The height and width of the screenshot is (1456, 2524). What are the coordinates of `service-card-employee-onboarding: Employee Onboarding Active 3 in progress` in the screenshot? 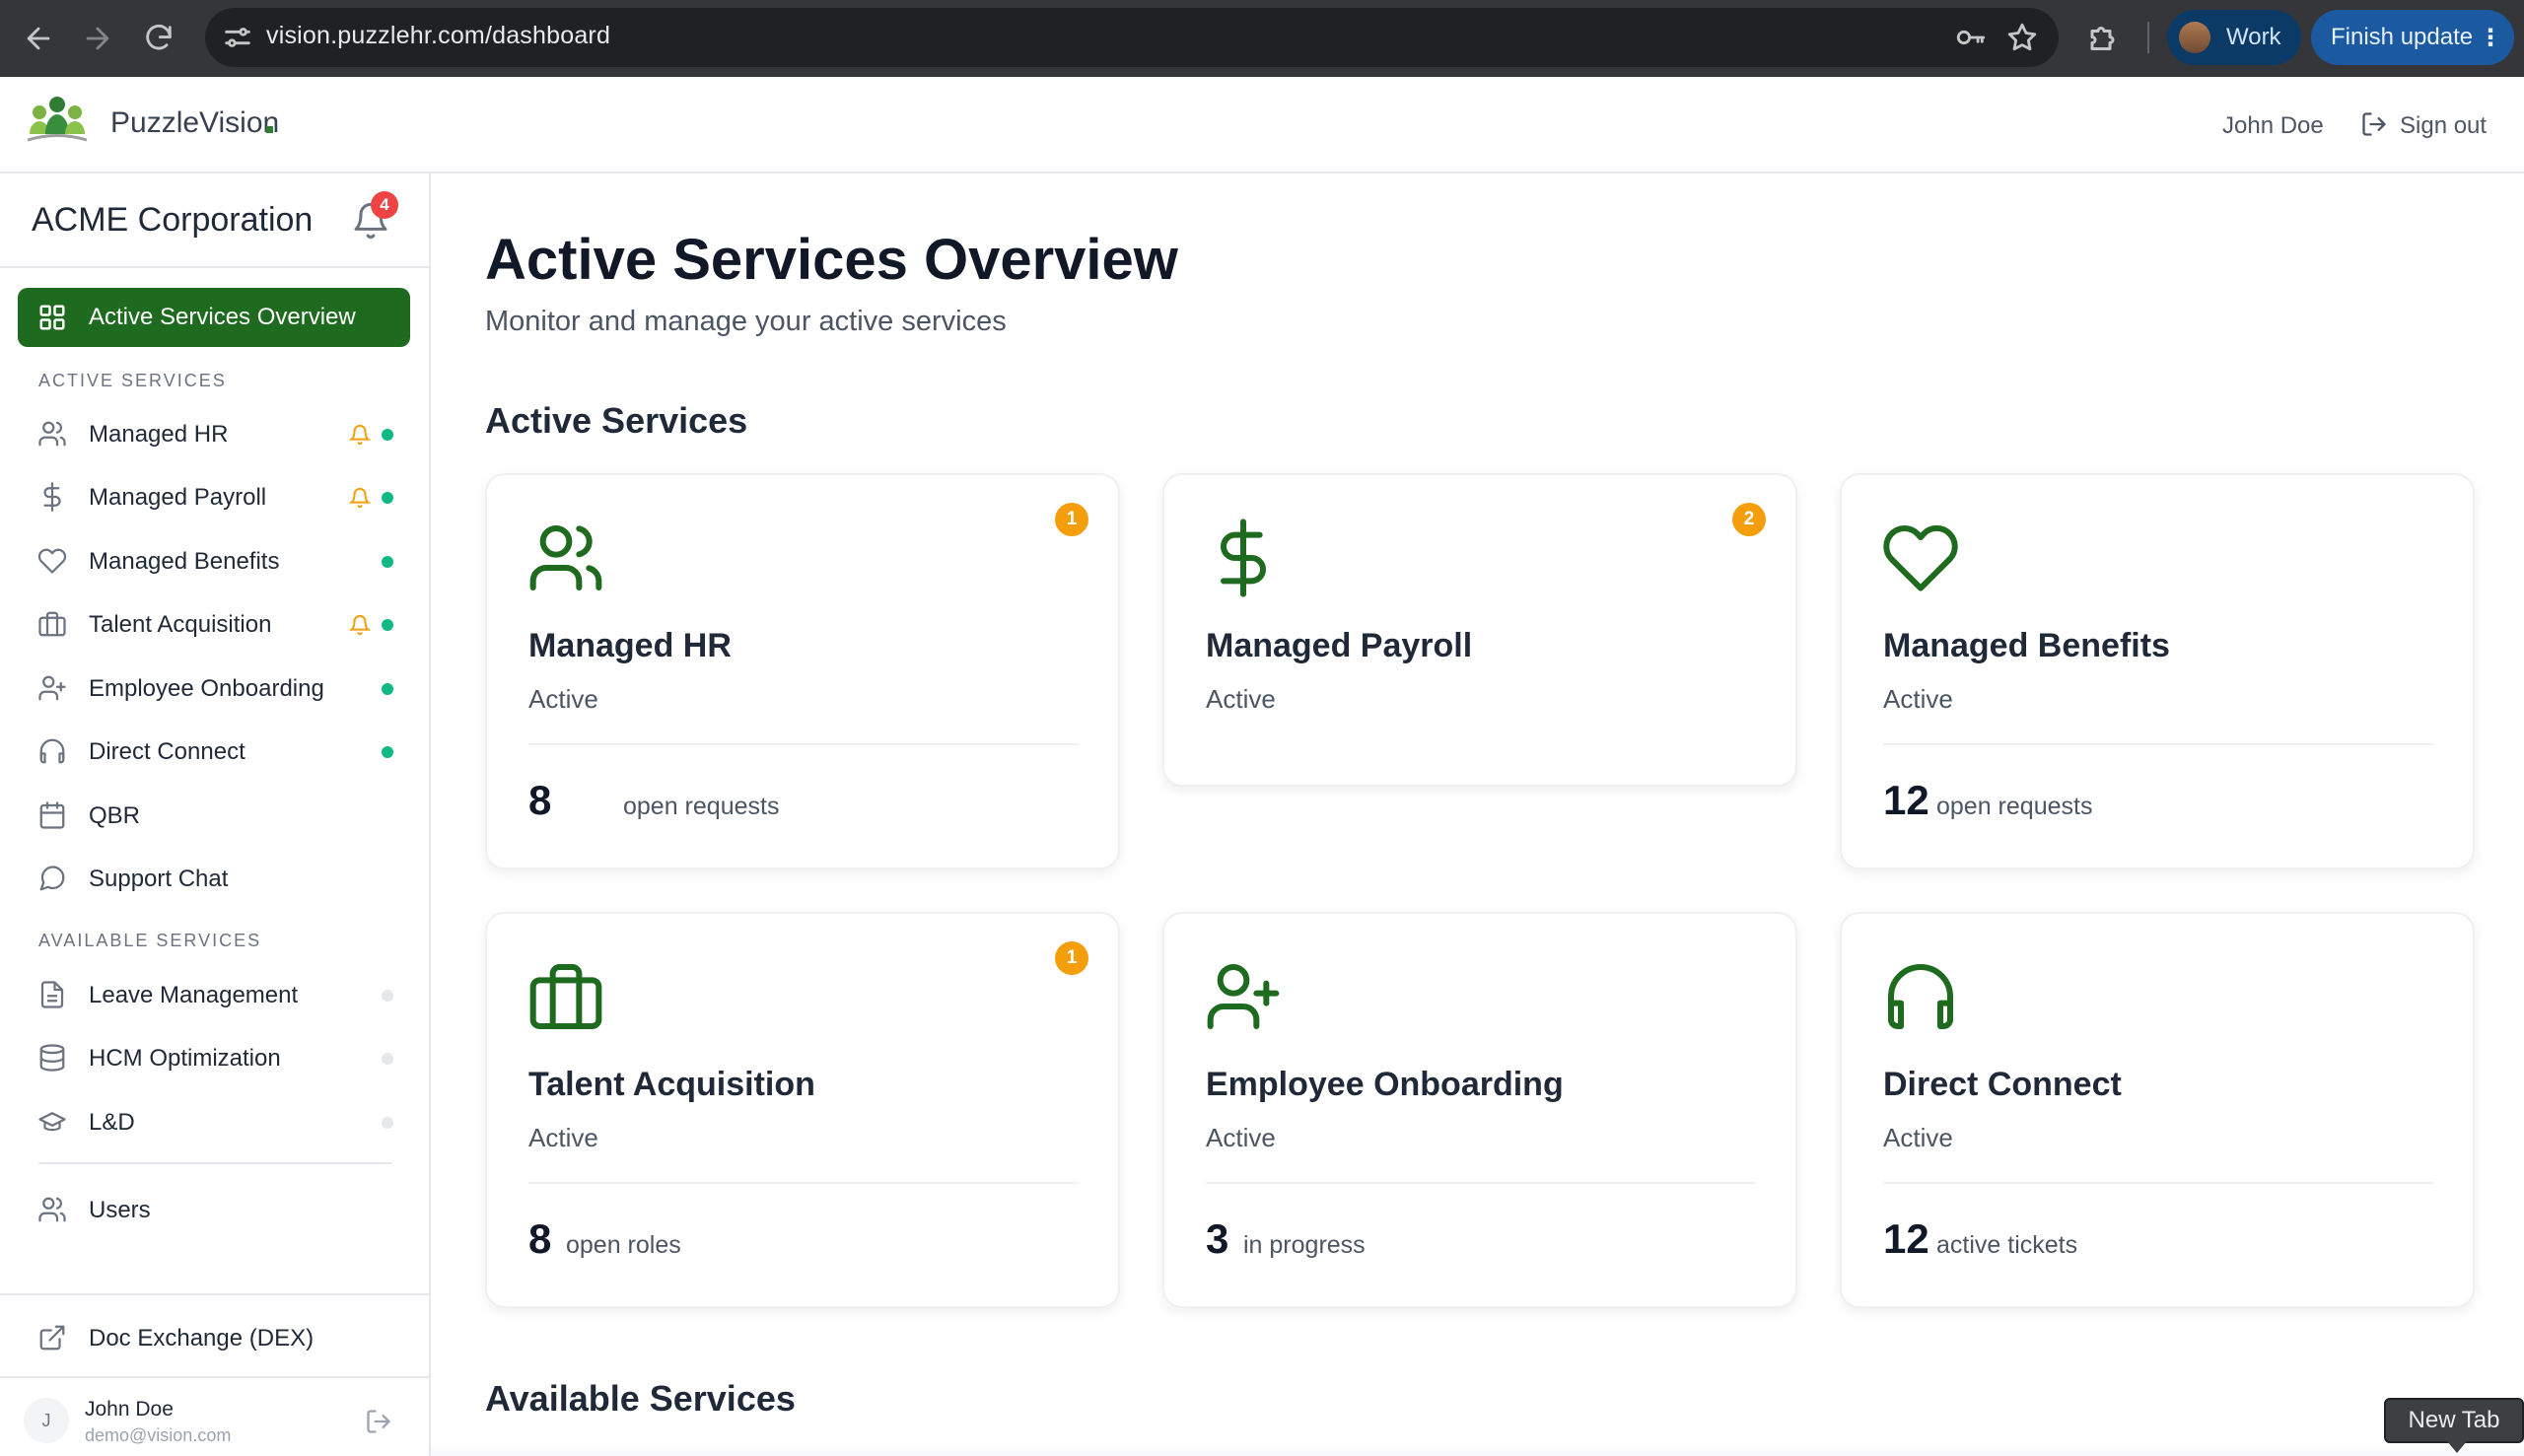 It's located at (1480, 1110).